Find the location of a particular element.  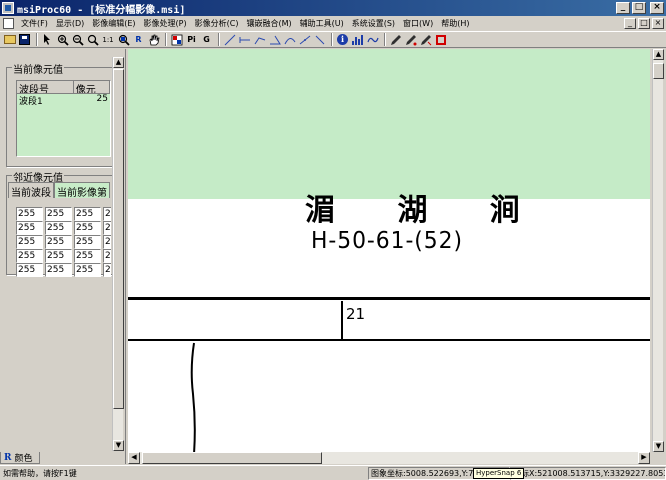

zoom-in-icon is located at coordinates (62, 39).